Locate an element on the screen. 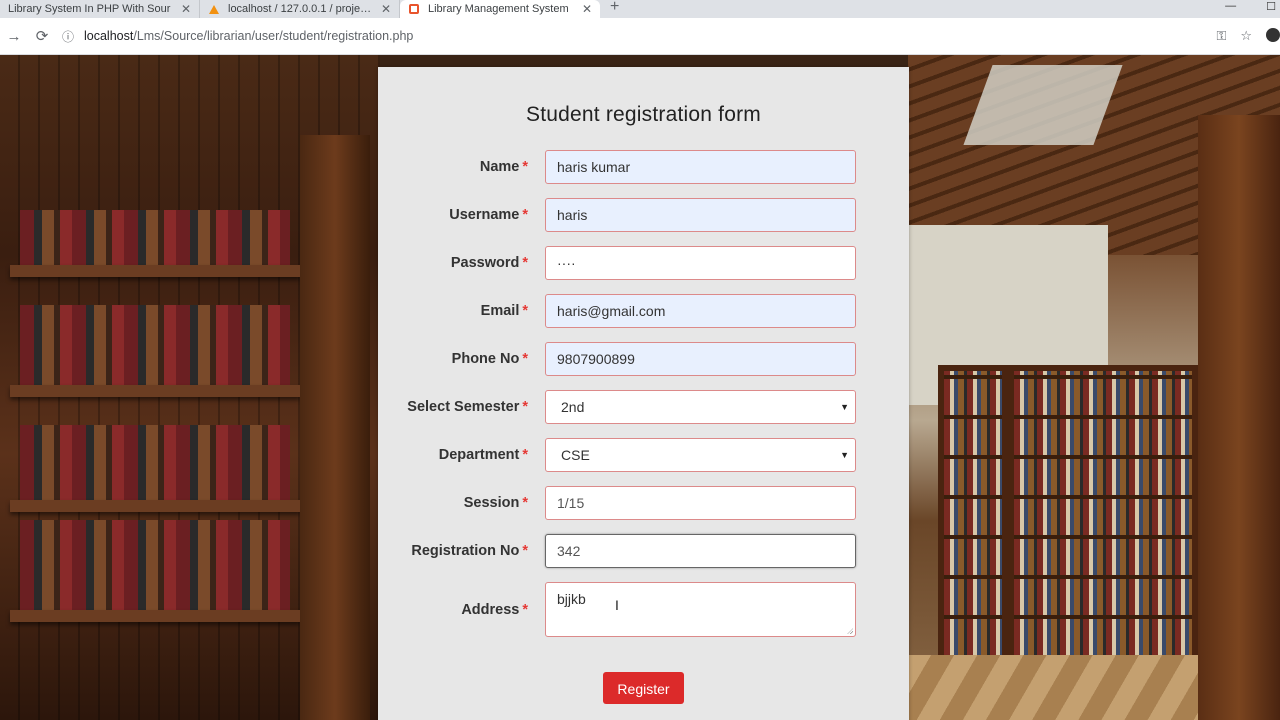 Image resolution: width=1280 pixels, height=720 pixels. username-row: Username * haris is located at coordinates (643, 215).